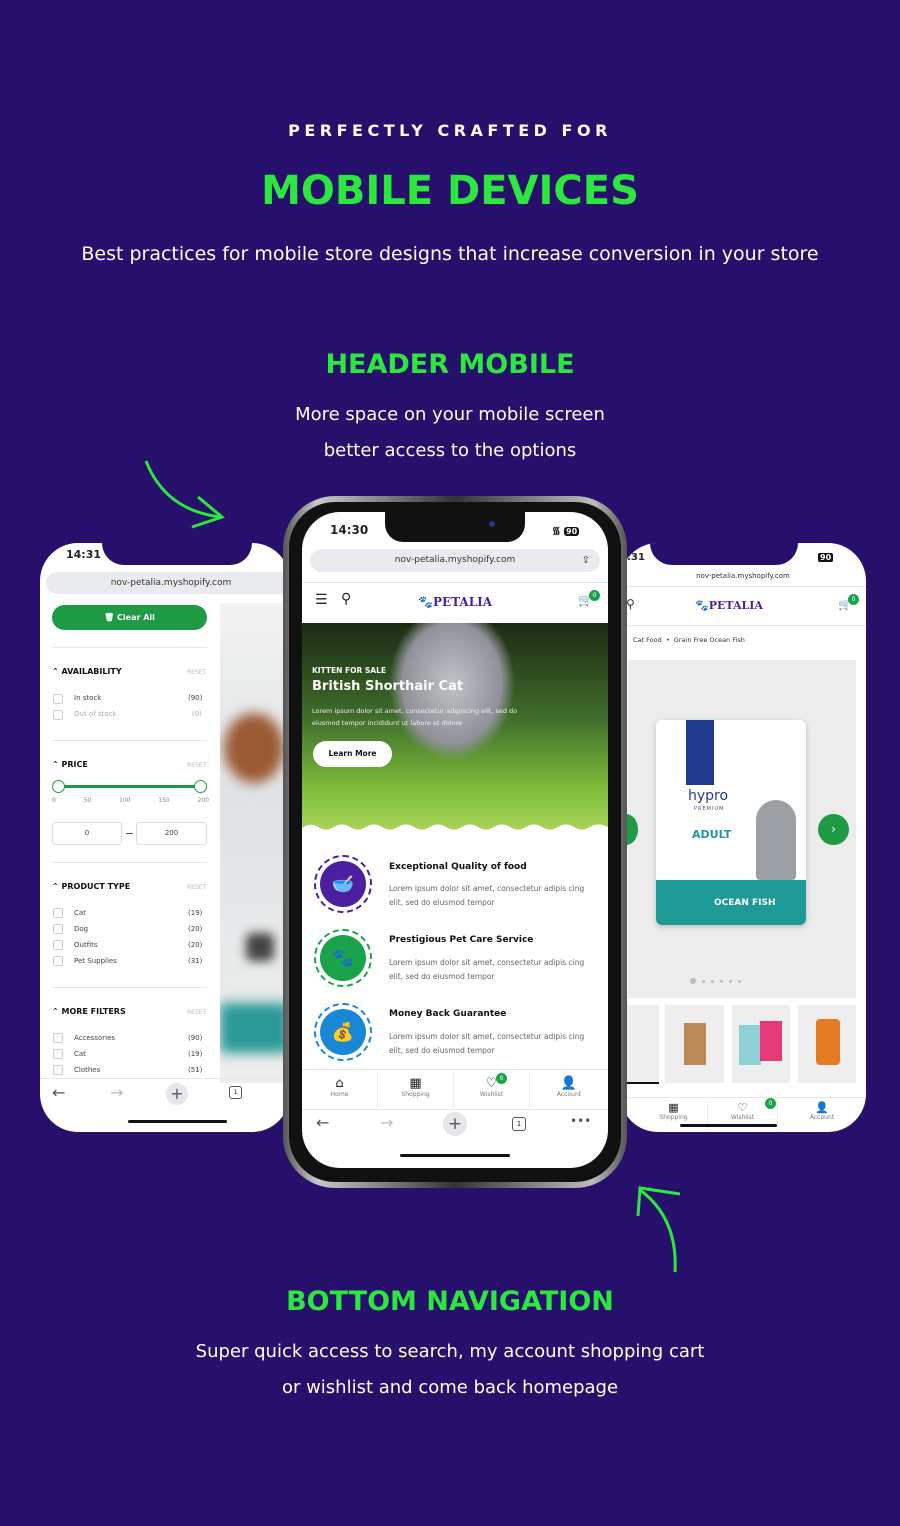  What do you see at coordinates (580, 1121) in the screenshot?
I see `more-icon: •••` at bounding box center [580, 1121].